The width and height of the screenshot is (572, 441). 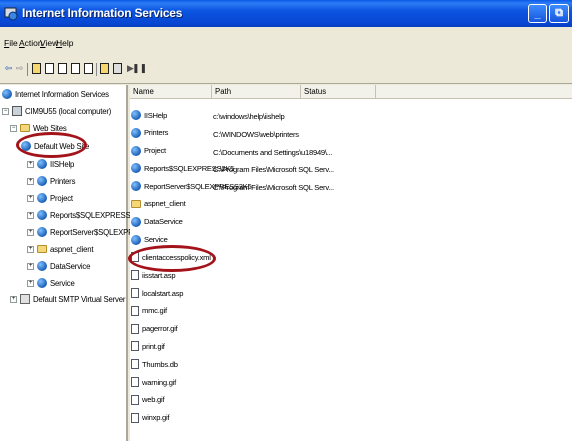 I want to click on item-name: Project, so click(x=155, y=151).